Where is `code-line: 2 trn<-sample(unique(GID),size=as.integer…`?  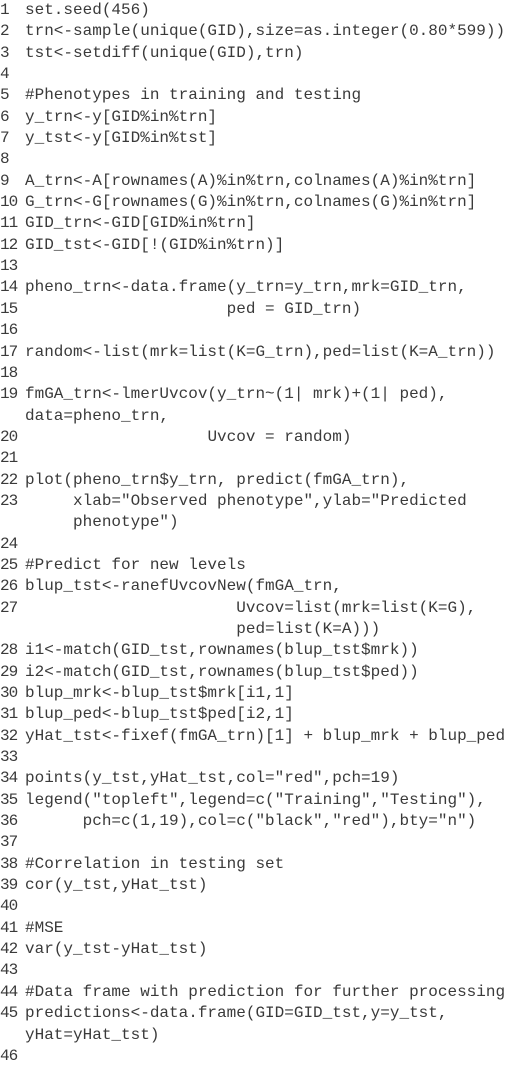 code-line: 2 trn<-sample(unique(GID),size=as.integer… is located at coordinates (260, 31).